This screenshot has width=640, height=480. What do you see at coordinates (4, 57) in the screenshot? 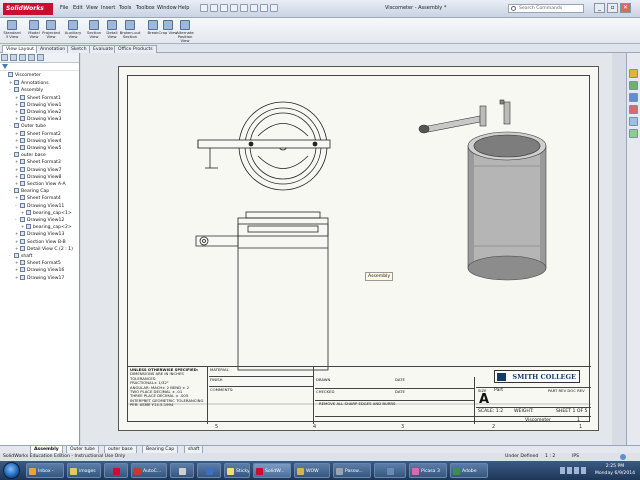
I see `feature-manager-icon` at bounding box center [4, 57].